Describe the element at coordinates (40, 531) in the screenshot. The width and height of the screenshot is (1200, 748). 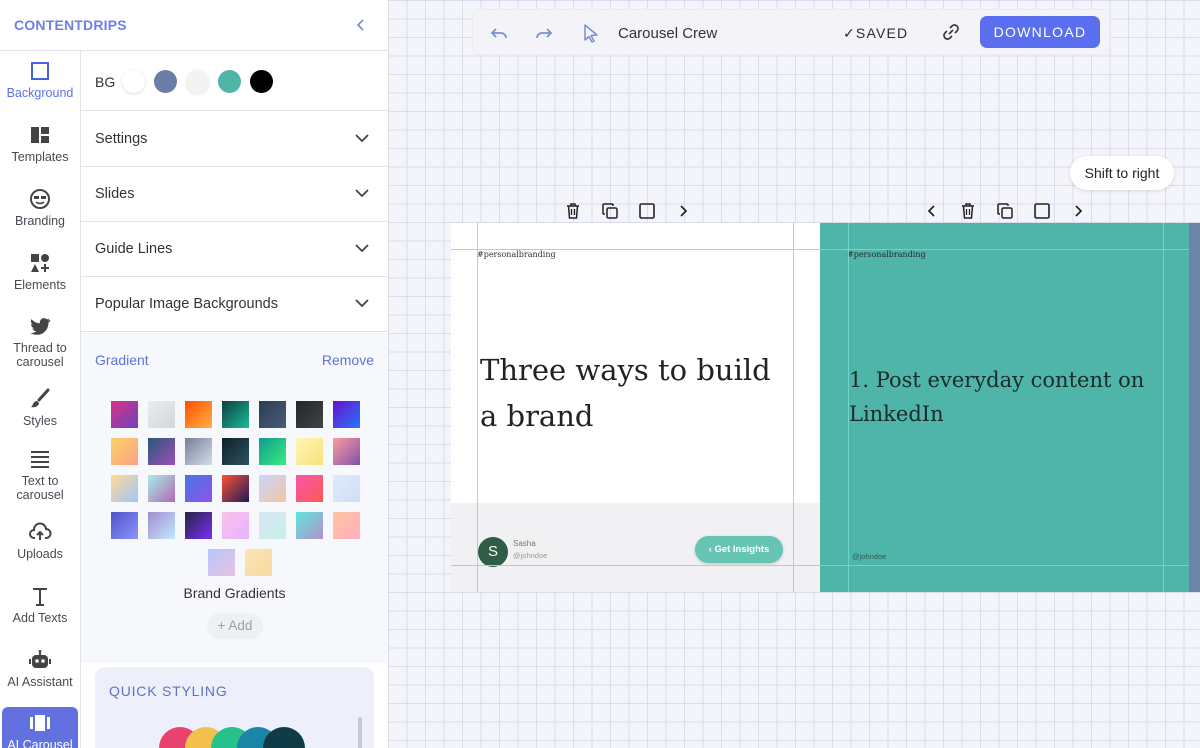
I see `cloud-upload-icon` at that location.